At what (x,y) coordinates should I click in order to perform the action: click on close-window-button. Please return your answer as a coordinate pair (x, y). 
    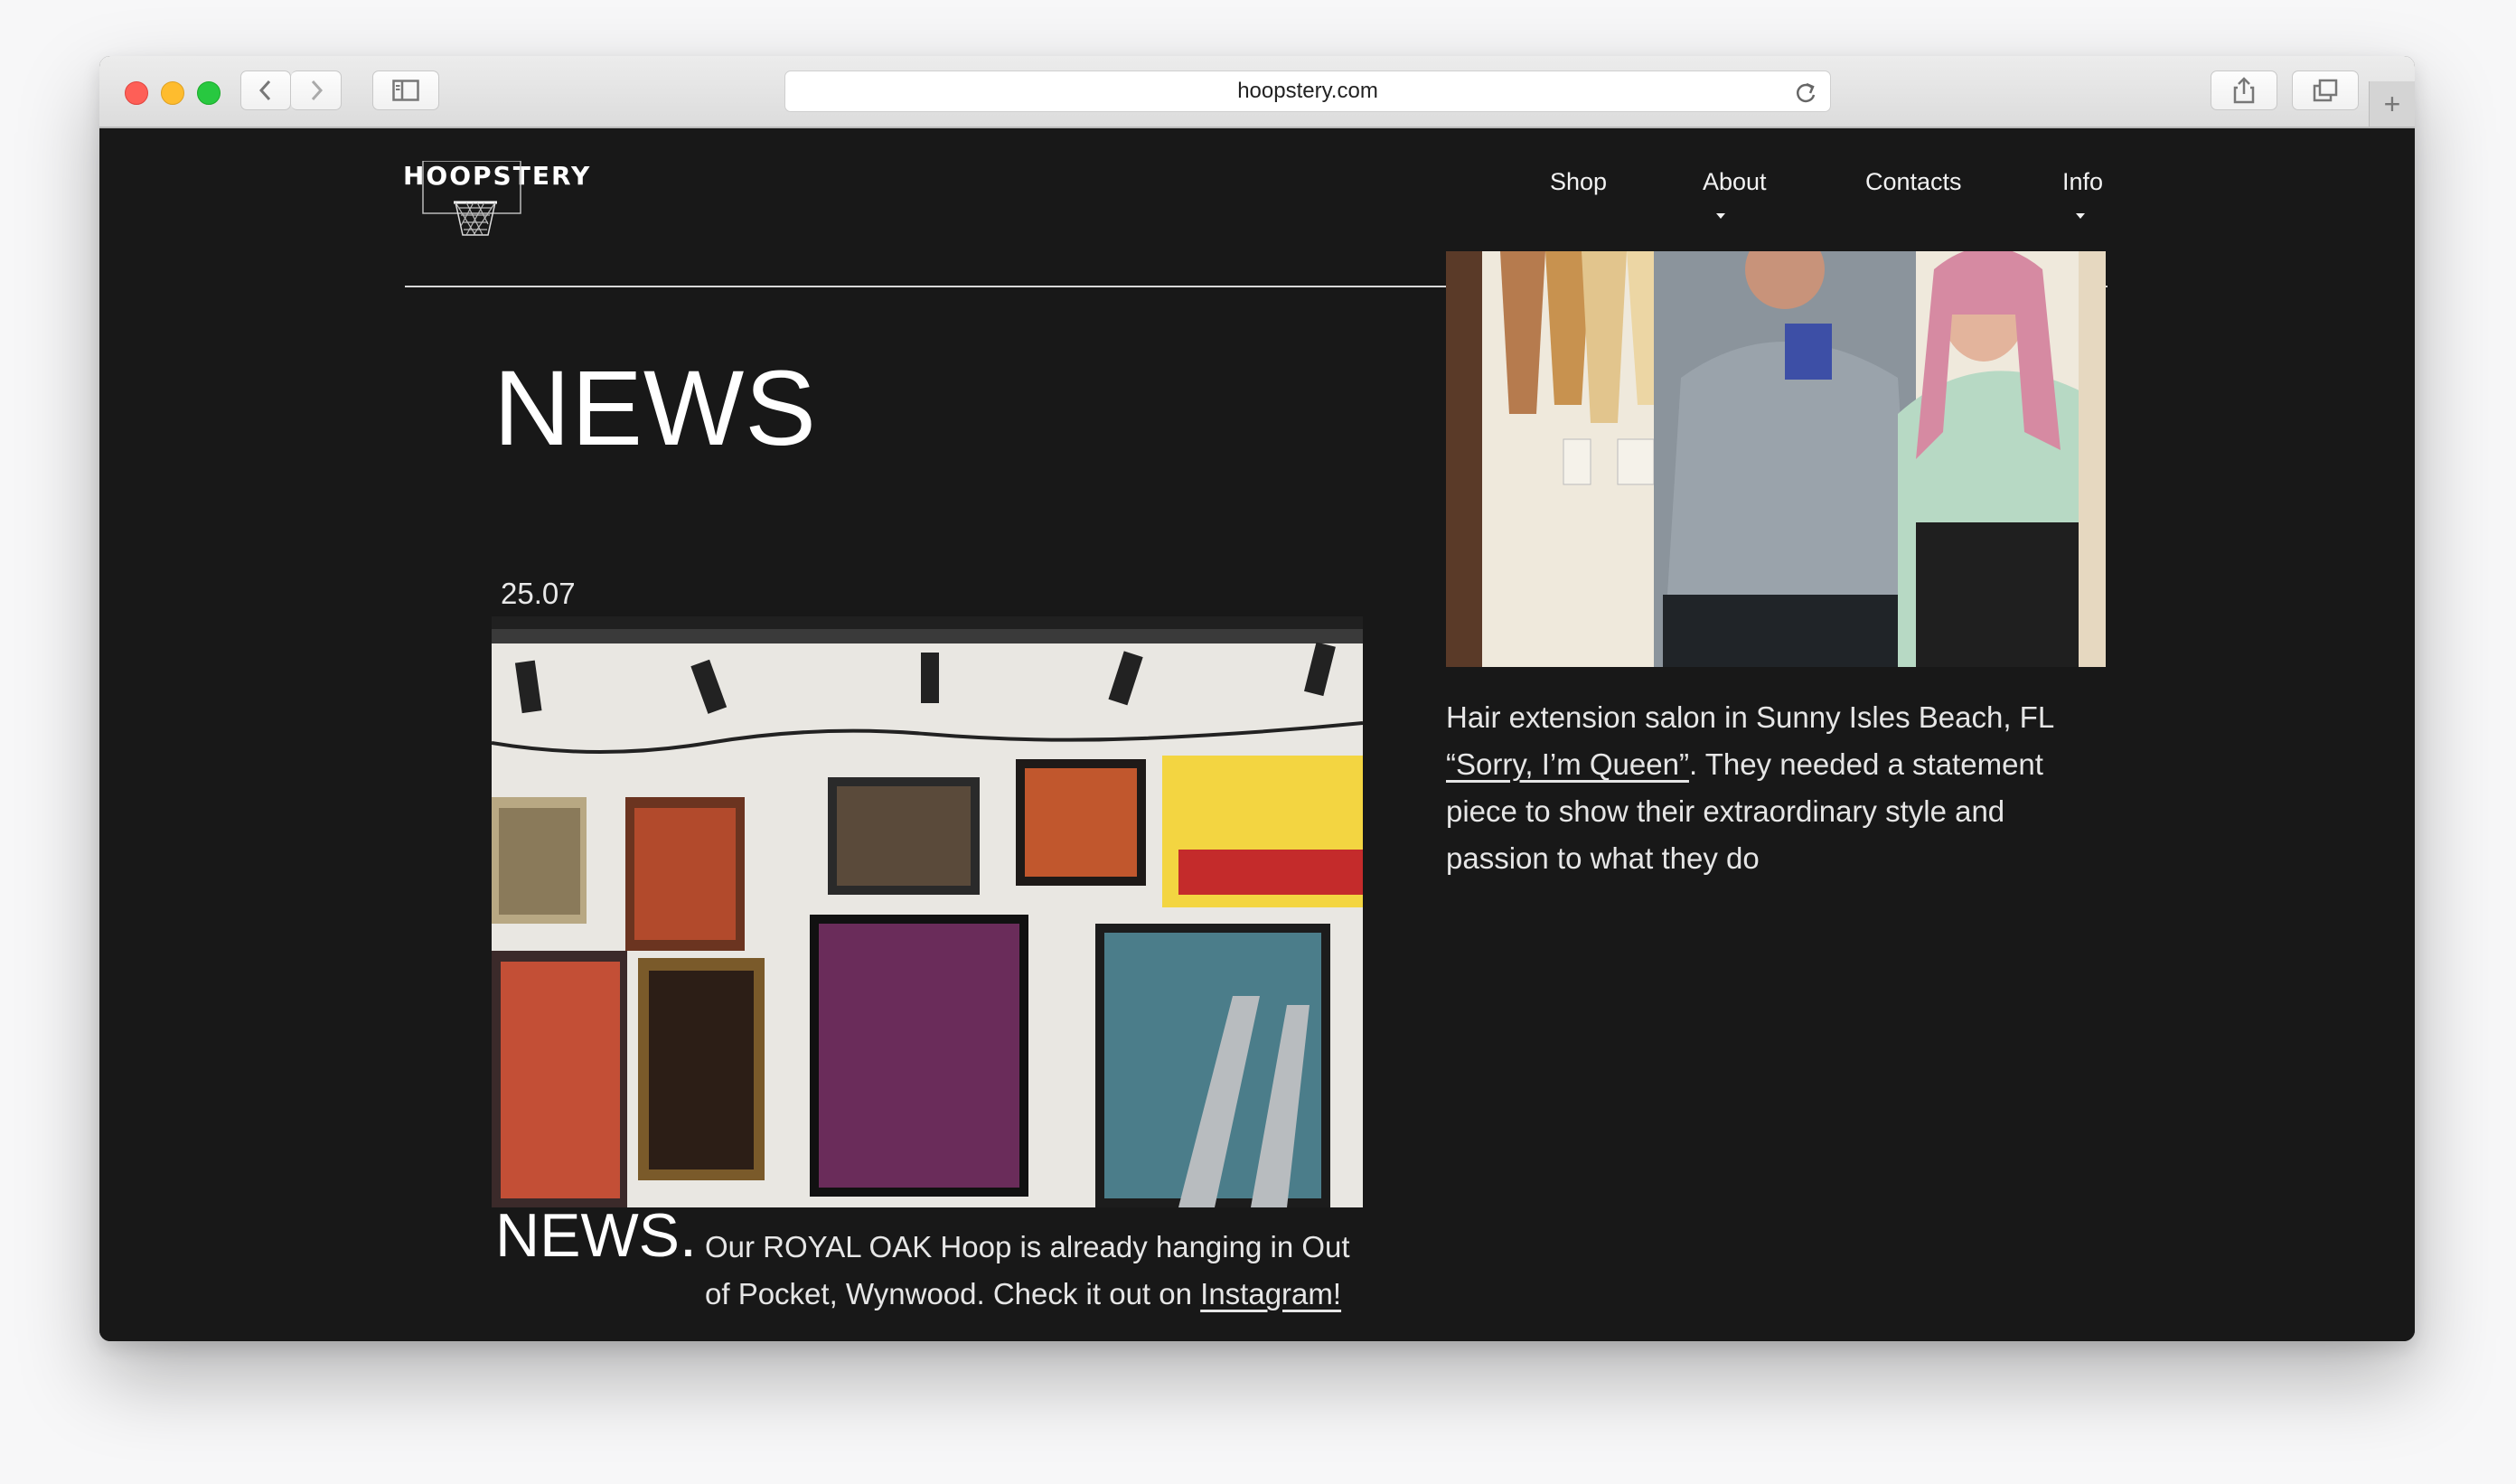
    Looking at the image, I should click on (136, 93).